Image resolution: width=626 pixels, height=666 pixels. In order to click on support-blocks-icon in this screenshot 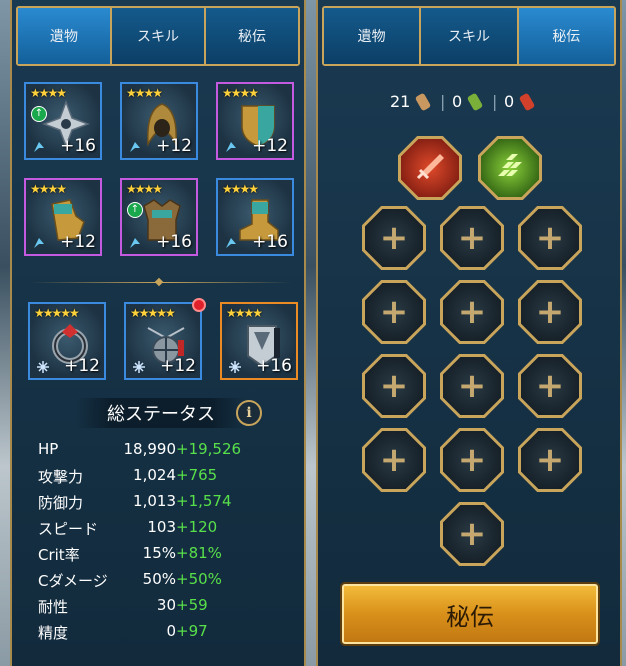, I will do `click(510, 165)`.